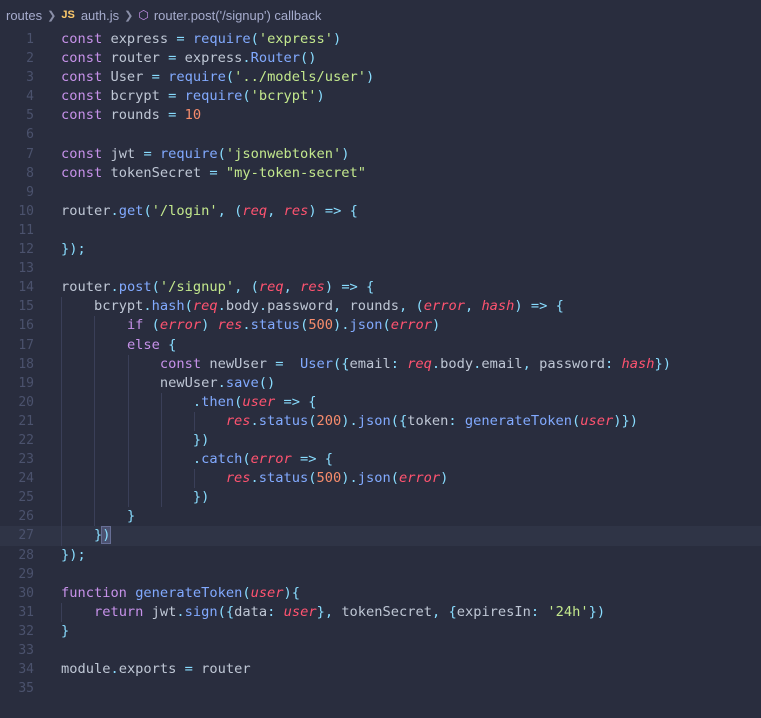  I want to click on line-number: 15, so click(26, 307).